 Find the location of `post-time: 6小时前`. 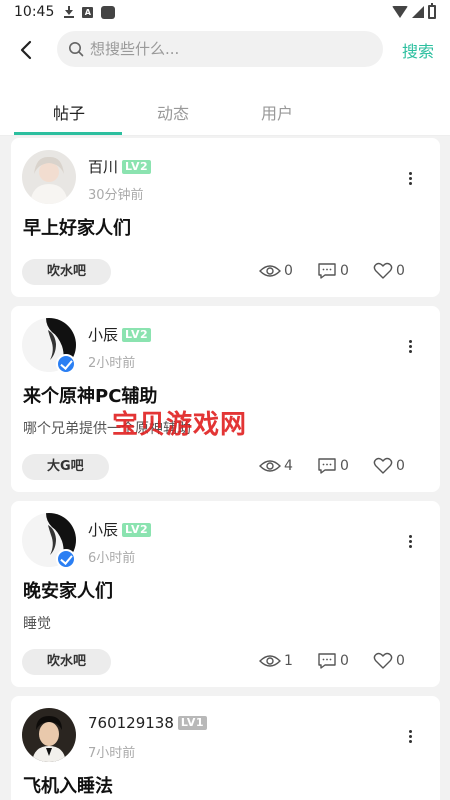

post-time: 6小时前 is located at coordinates (112, 558).